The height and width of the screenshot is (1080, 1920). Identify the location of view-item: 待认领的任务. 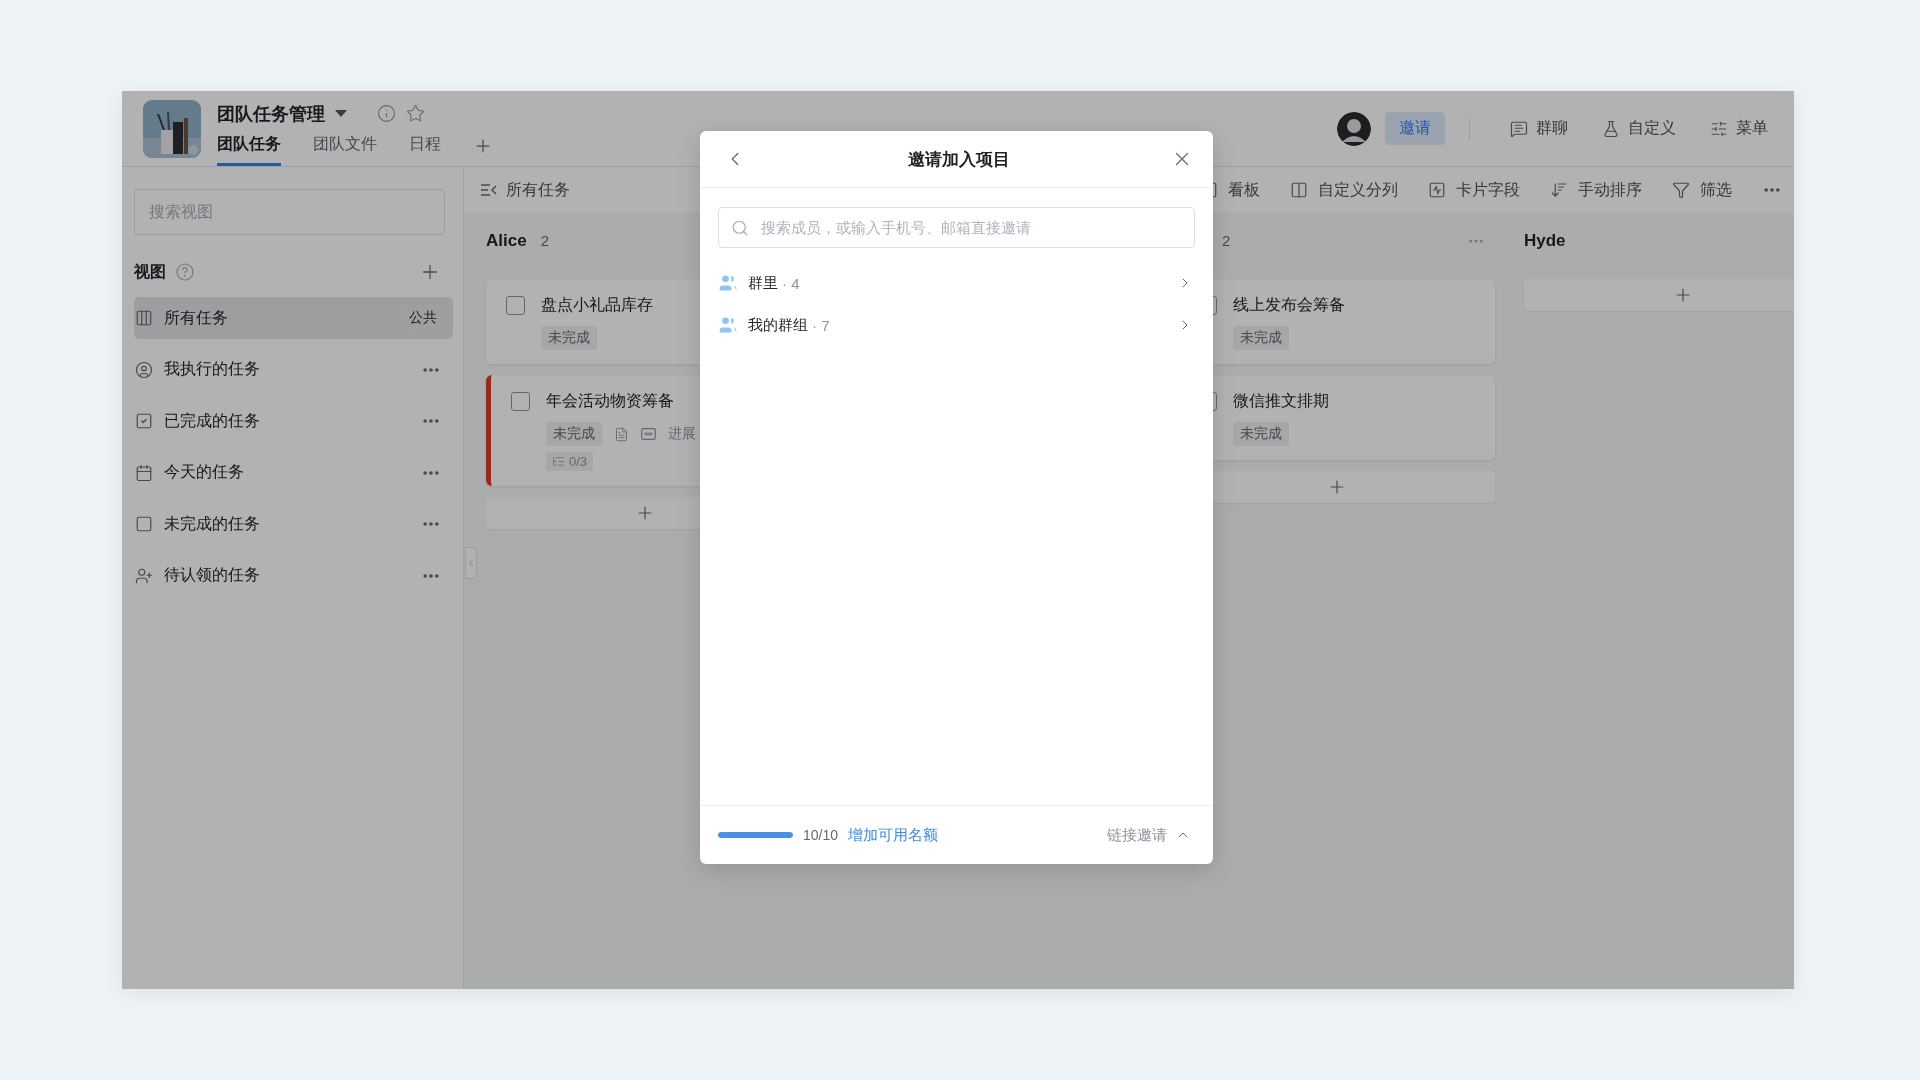
(293, 575).